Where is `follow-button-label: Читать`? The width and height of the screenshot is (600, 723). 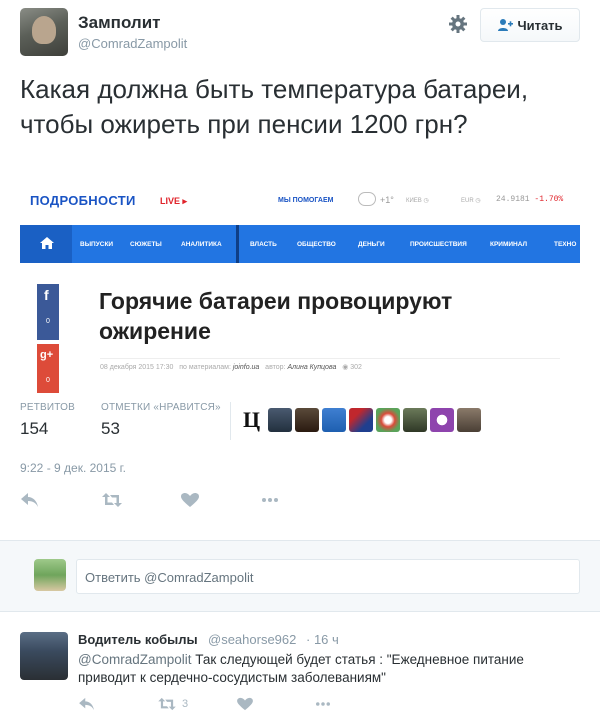
follow-button-label: Читать is located at coordinates (540, 25).